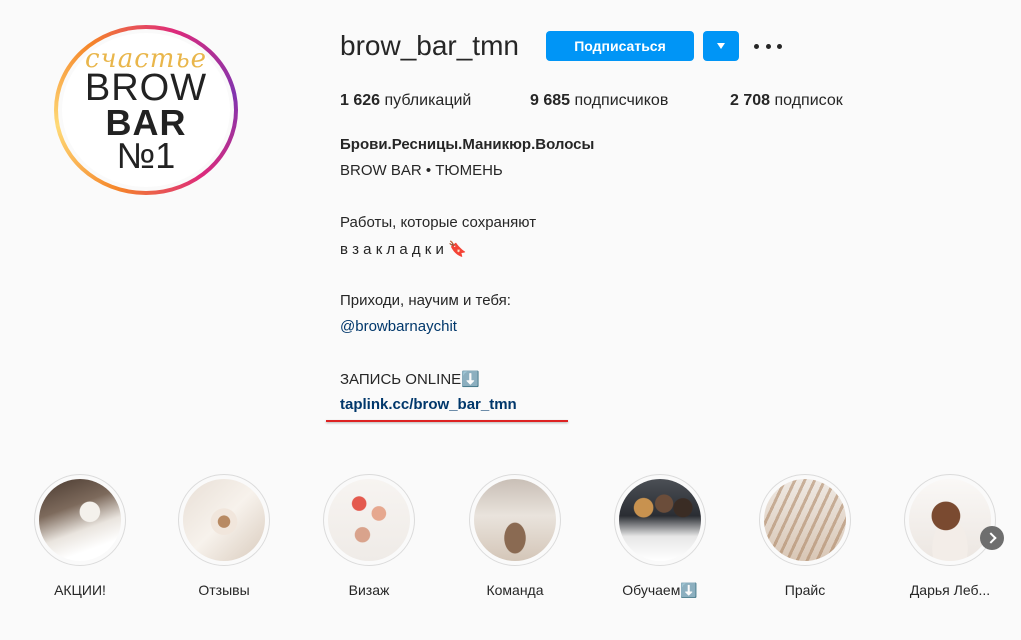  What do you see at coordinates (808, 100) in the screenshot?
I see `following-count-label: подписок` at bounding box center [808, 100].